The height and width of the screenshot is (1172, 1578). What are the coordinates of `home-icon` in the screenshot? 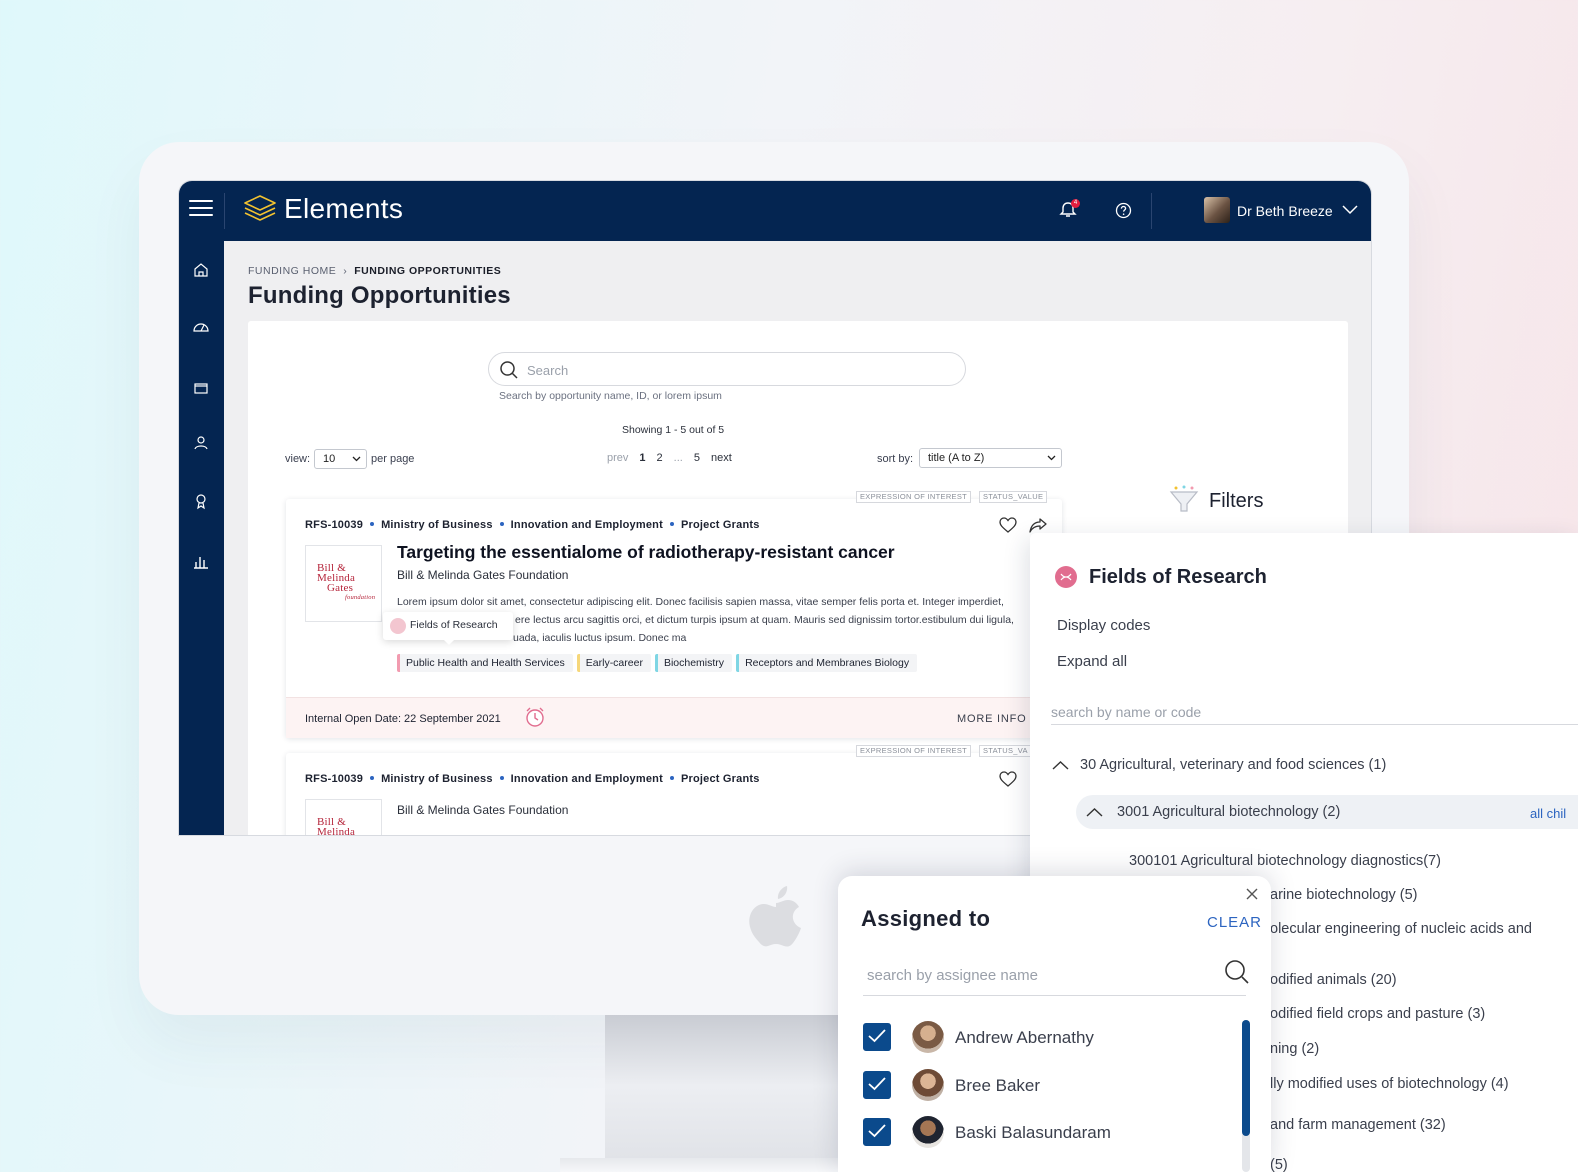 It's located at (201, 270).